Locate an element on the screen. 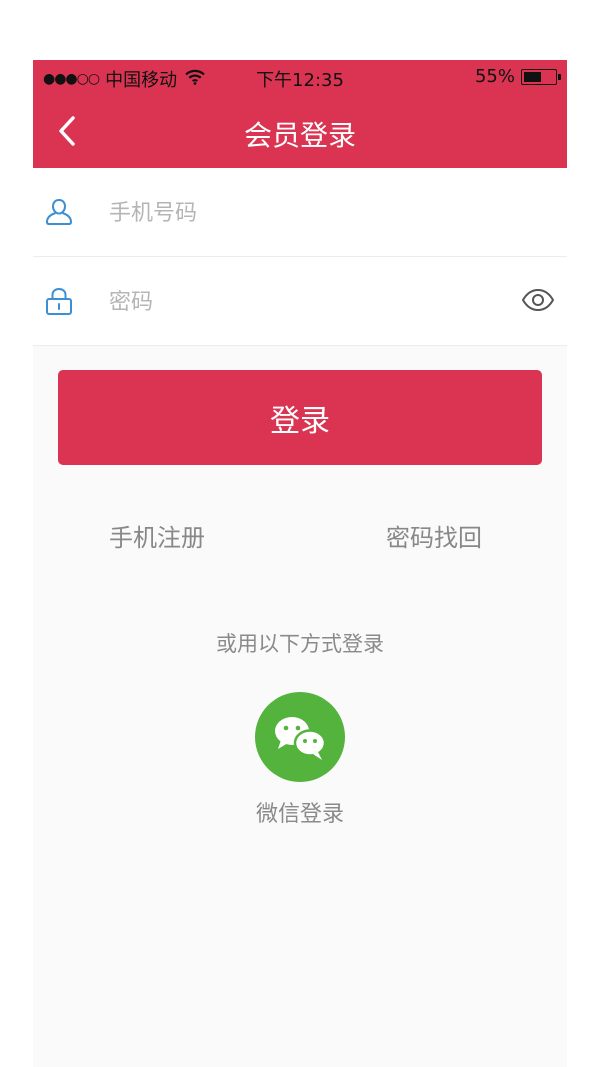 The image size is (600, 1067). lock-icon is located at coordinates (59, 301).